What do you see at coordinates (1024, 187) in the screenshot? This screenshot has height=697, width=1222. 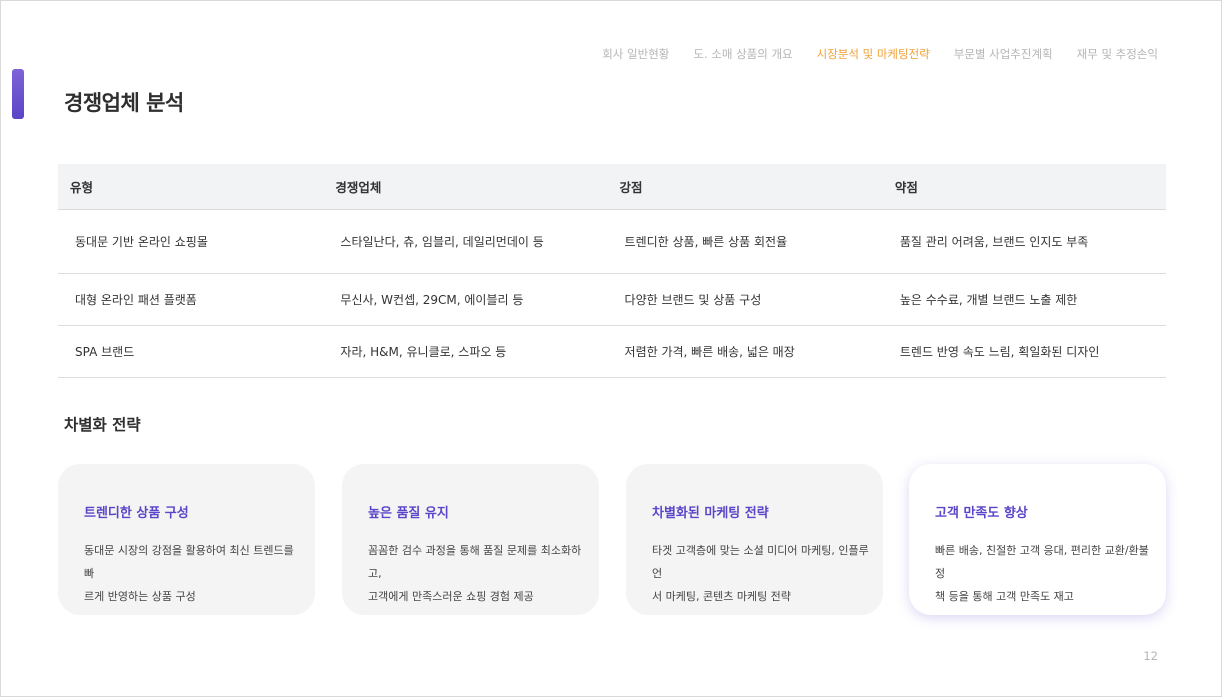 I see `header-weaknesses: 약점` at bounding box center [1024, 187].